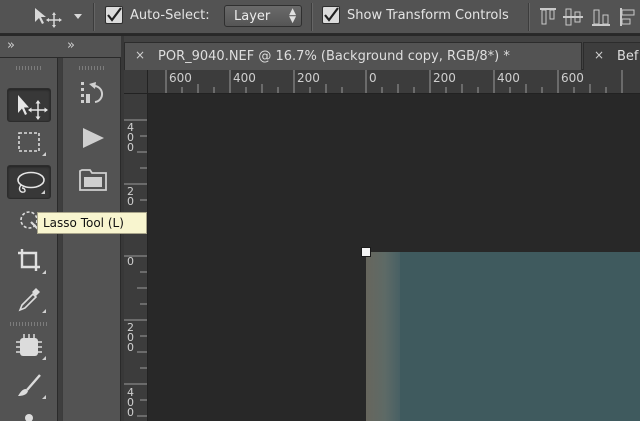 The image size is (640, 421). I want to click on actions-panel-button, so click(93, 138).